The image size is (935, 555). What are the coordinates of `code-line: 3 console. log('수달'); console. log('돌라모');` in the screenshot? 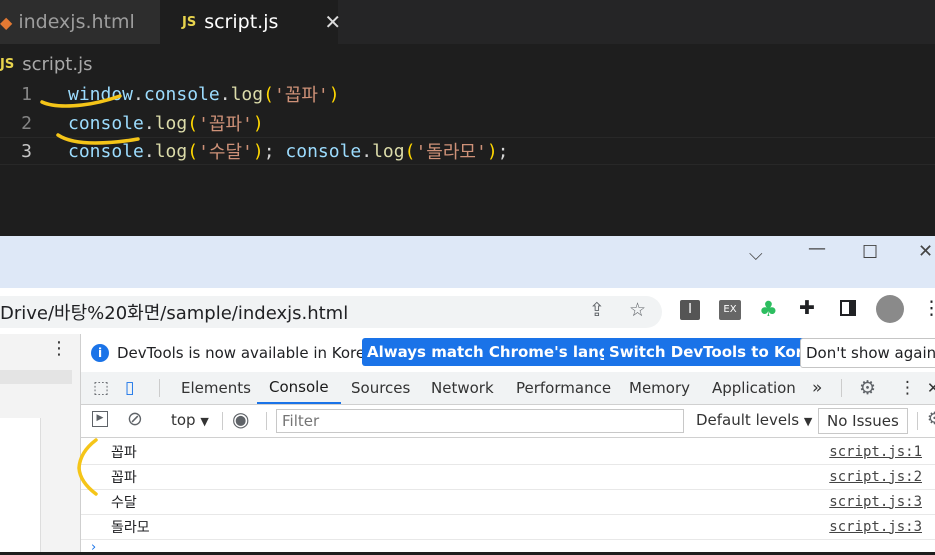 It's located at (467, 151).